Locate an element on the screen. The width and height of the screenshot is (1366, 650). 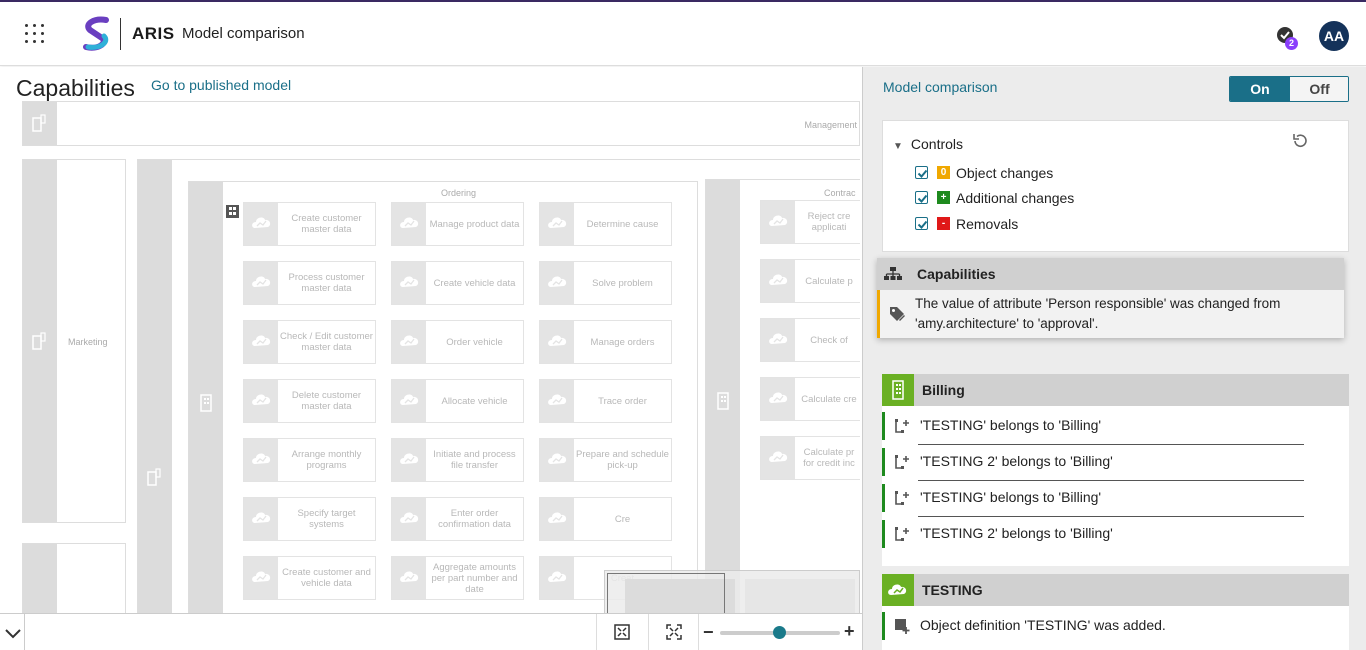
capability-box: Check / Edit customer master data is located at coordinates (309, 342).